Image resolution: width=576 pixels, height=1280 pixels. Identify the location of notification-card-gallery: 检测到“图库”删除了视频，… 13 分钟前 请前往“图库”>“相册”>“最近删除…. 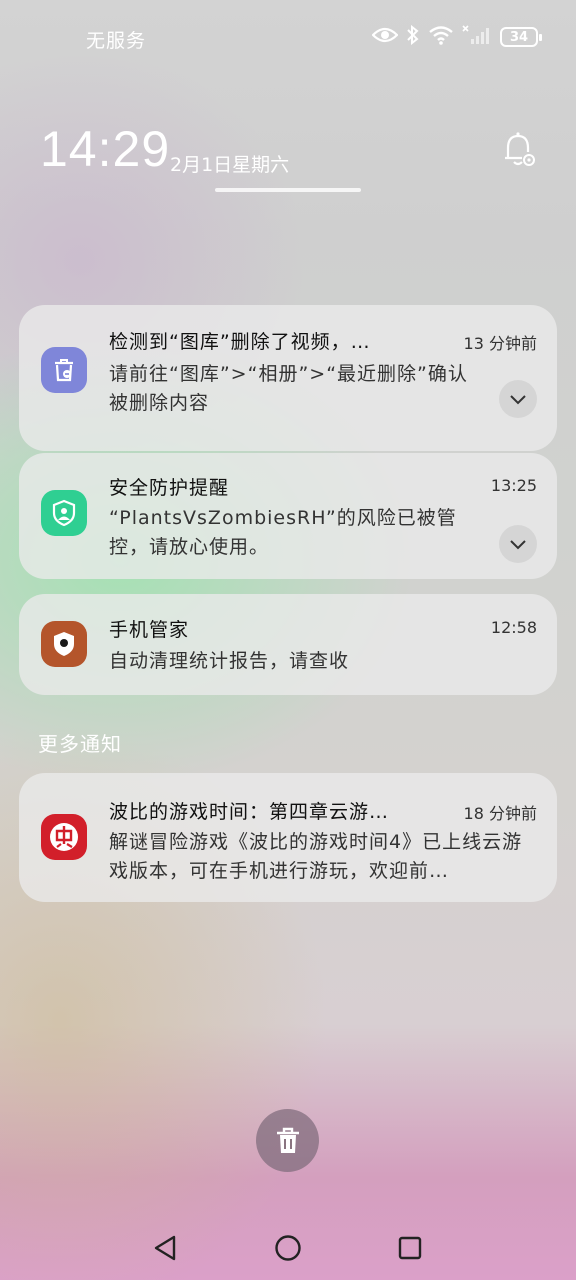
(288, 378).